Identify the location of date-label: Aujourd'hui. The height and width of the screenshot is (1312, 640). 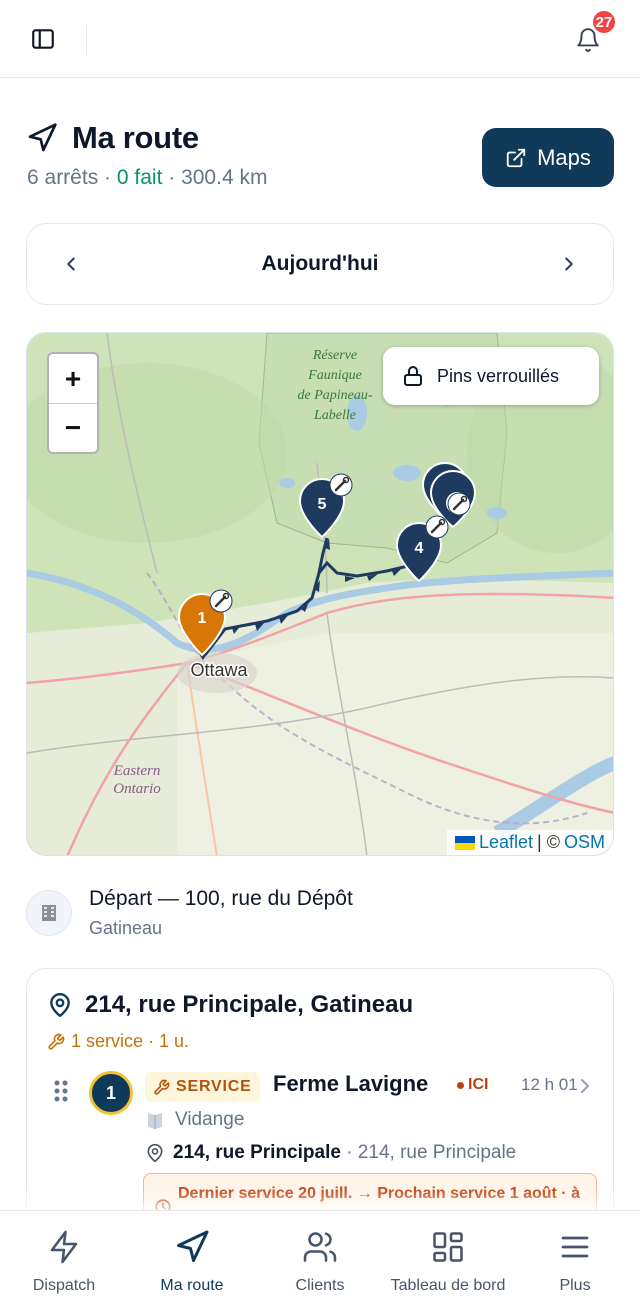
(320, 263).